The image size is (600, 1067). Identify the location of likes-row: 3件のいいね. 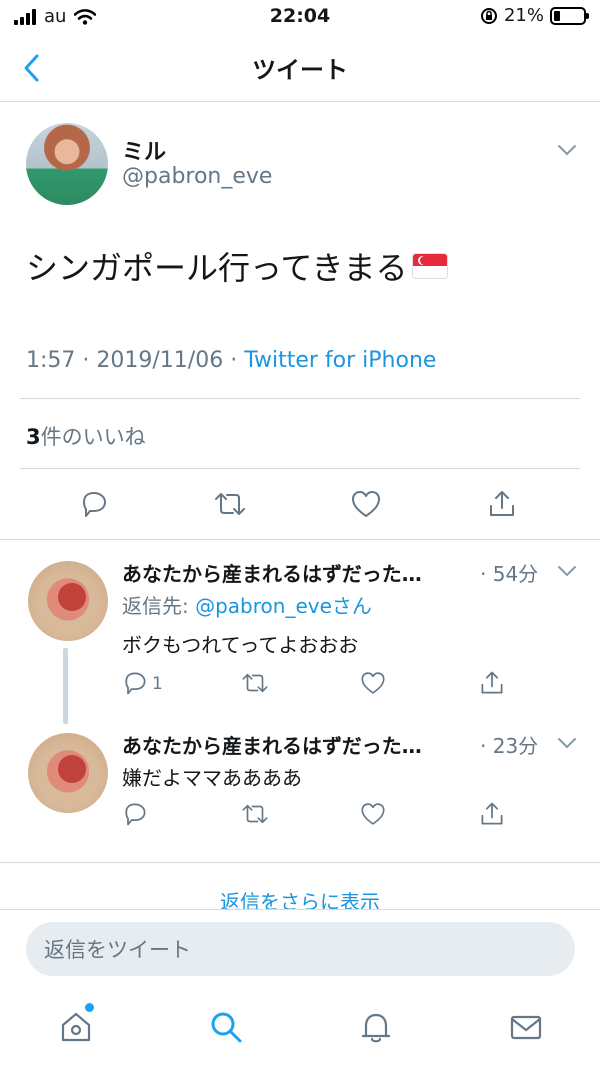
(86, 436).